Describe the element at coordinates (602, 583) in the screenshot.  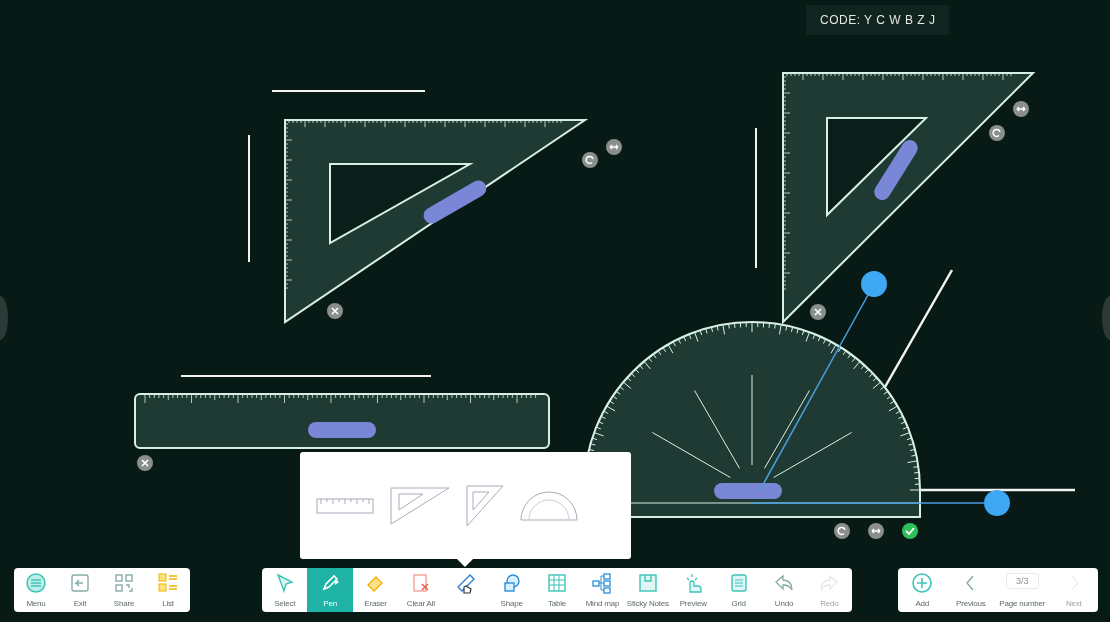
I see `mind-map-icon` at that location.